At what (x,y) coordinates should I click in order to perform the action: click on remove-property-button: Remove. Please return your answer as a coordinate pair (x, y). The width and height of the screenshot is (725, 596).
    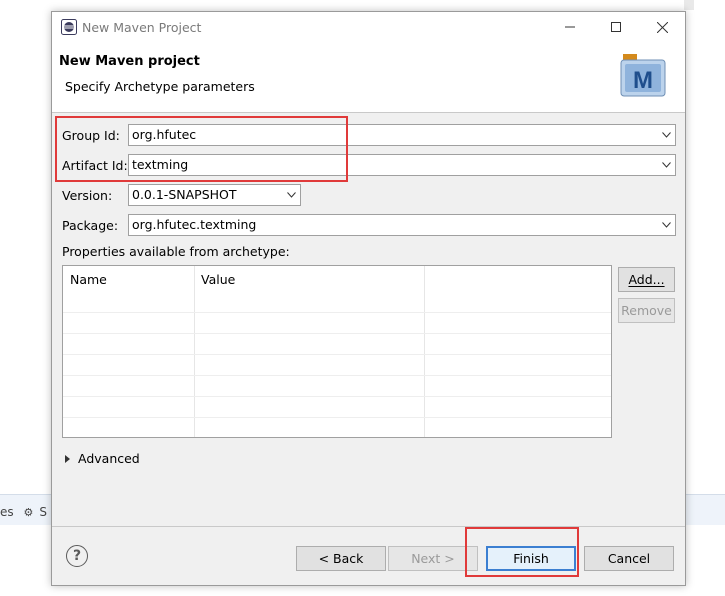
    Looking at the image, I should click on (646, 310).